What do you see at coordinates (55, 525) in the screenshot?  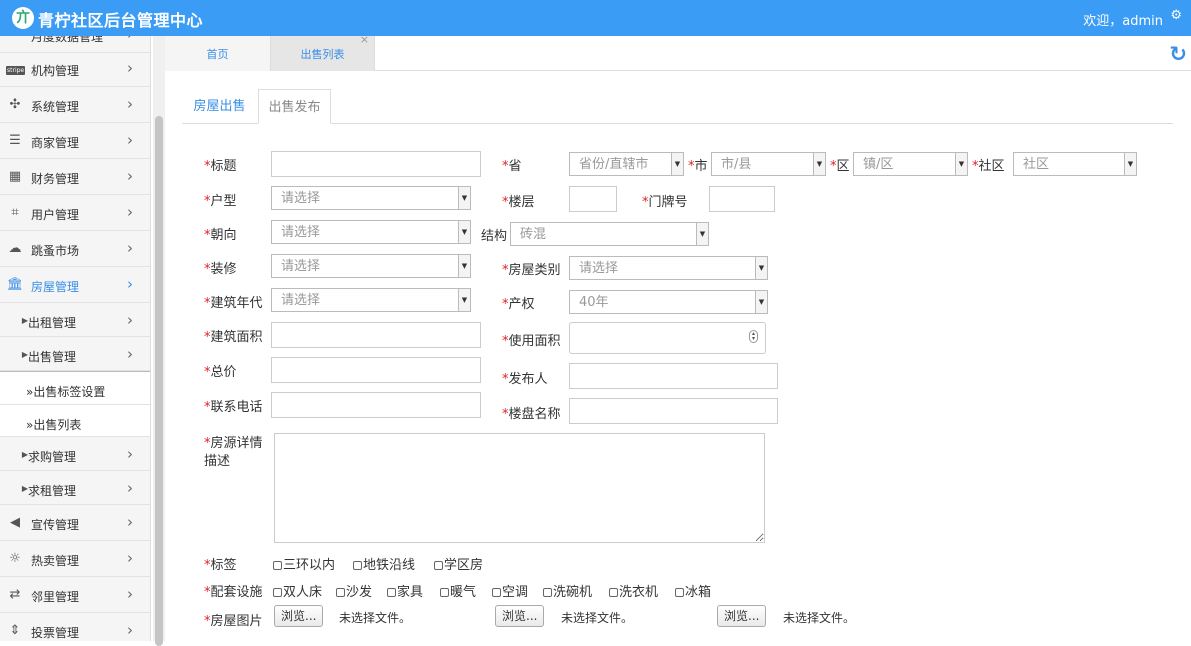 I see `sidebar-item-label: 宣传管理` at bounding box center [55, 525].